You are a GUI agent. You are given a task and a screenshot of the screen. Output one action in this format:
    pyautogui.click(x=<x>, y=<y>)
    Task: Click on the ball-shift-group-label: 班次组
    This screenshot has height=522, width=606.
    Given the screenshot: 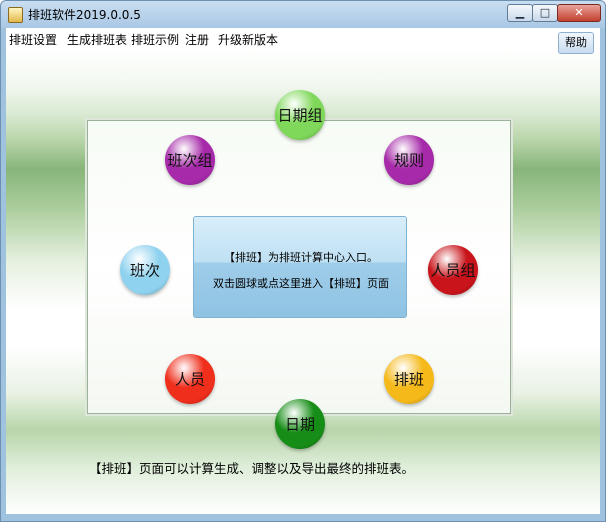 What is the action you would take?
    pyautogui.click(x=190, y=160)
    